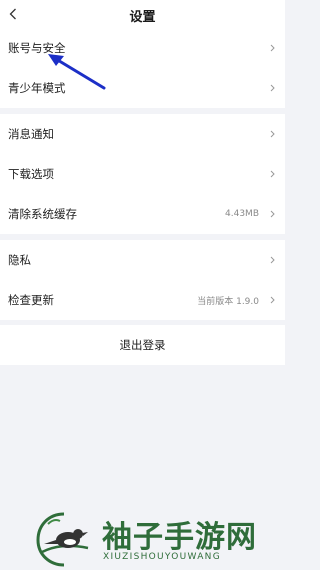 The height and width of the screenshot is (570, 320). Describe the element at coordinates (242, 214) in the screenshot. I see `cache-size-value: 4.43MB` at that location.